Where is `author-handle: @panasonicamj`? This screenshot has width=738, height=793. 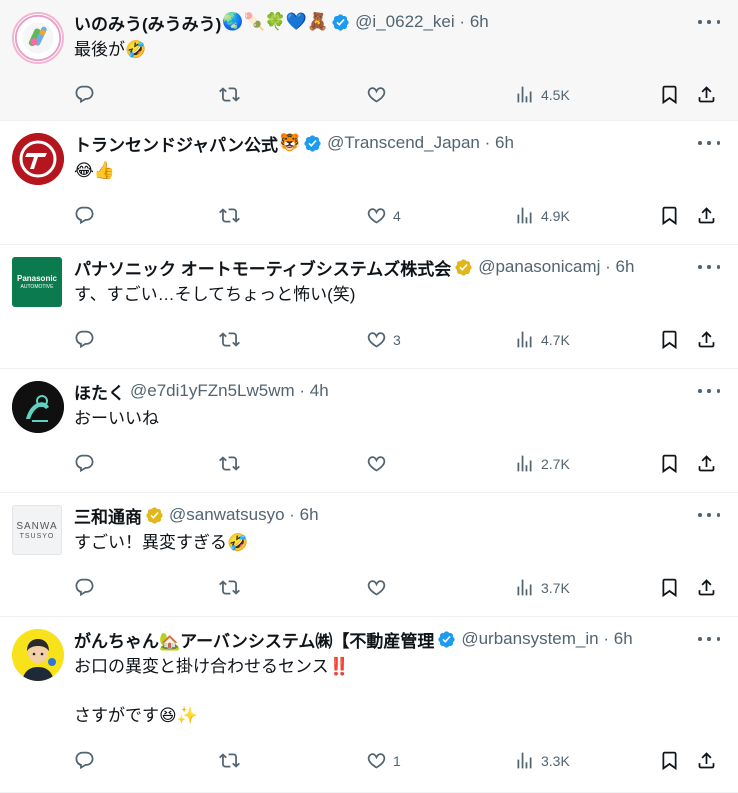
author-handle: @panasonicamj is located at coordinates (539, 267).